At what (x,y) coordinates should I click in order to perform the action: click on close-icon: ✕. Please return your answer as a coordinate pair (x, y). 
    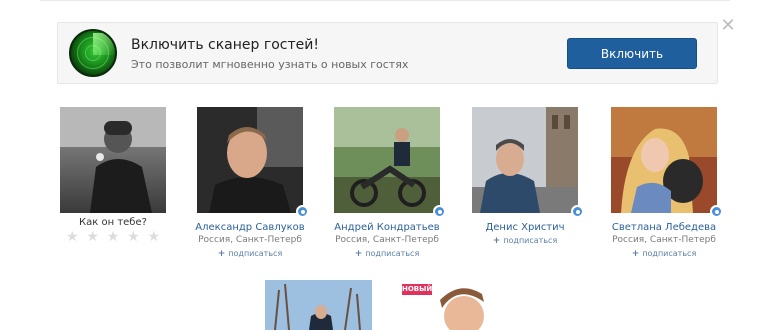
    Looking at the image, I should click on (728, 26).